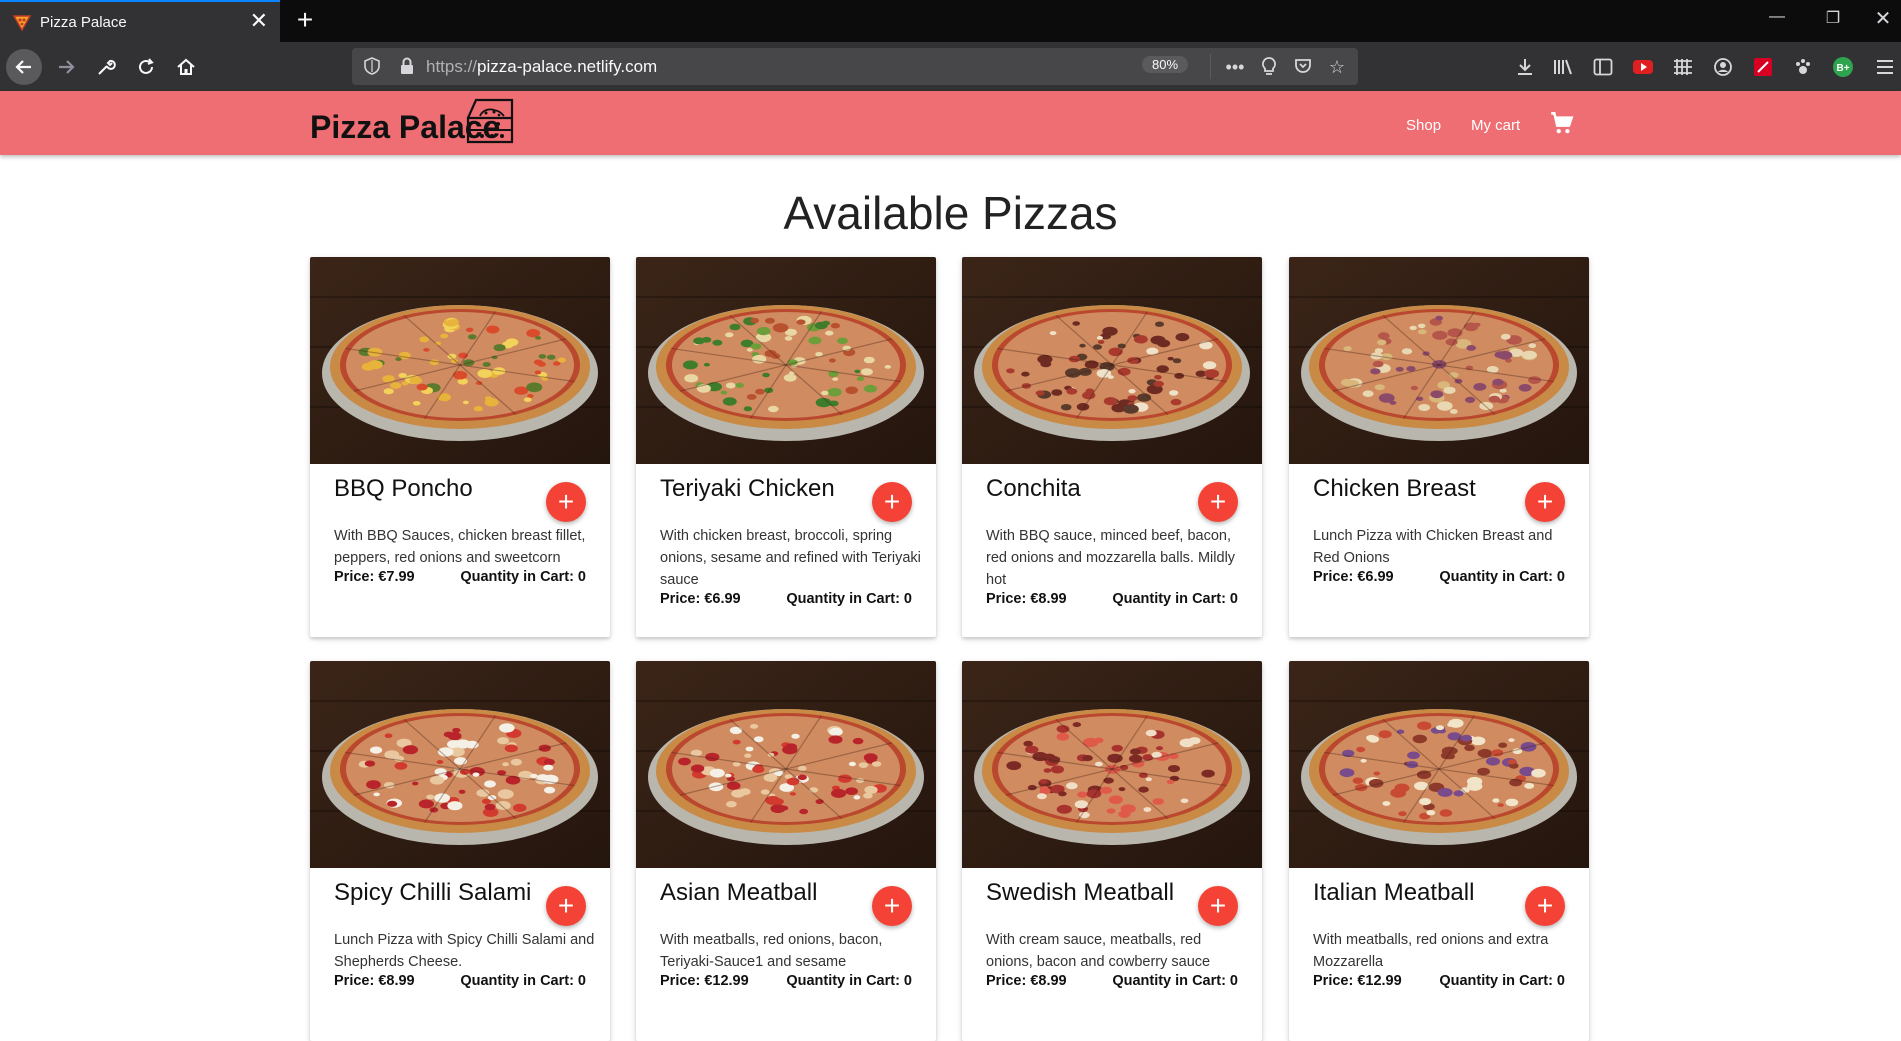  I want to click on lightbulb-icon, so click(1269, 67).